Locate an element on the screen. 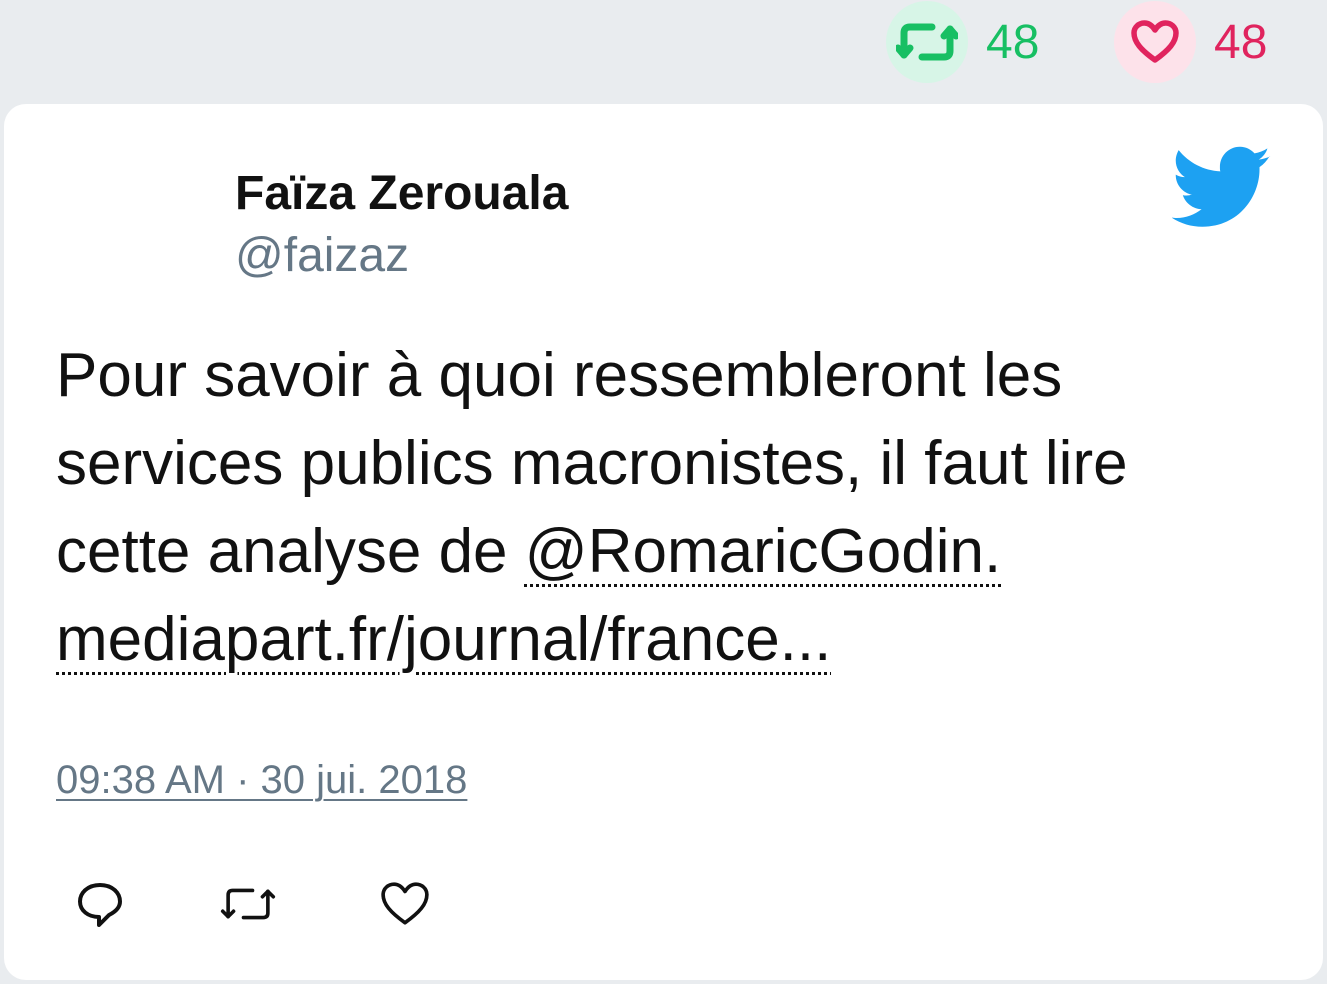  reply-icon is located at coordinates (100, 904).